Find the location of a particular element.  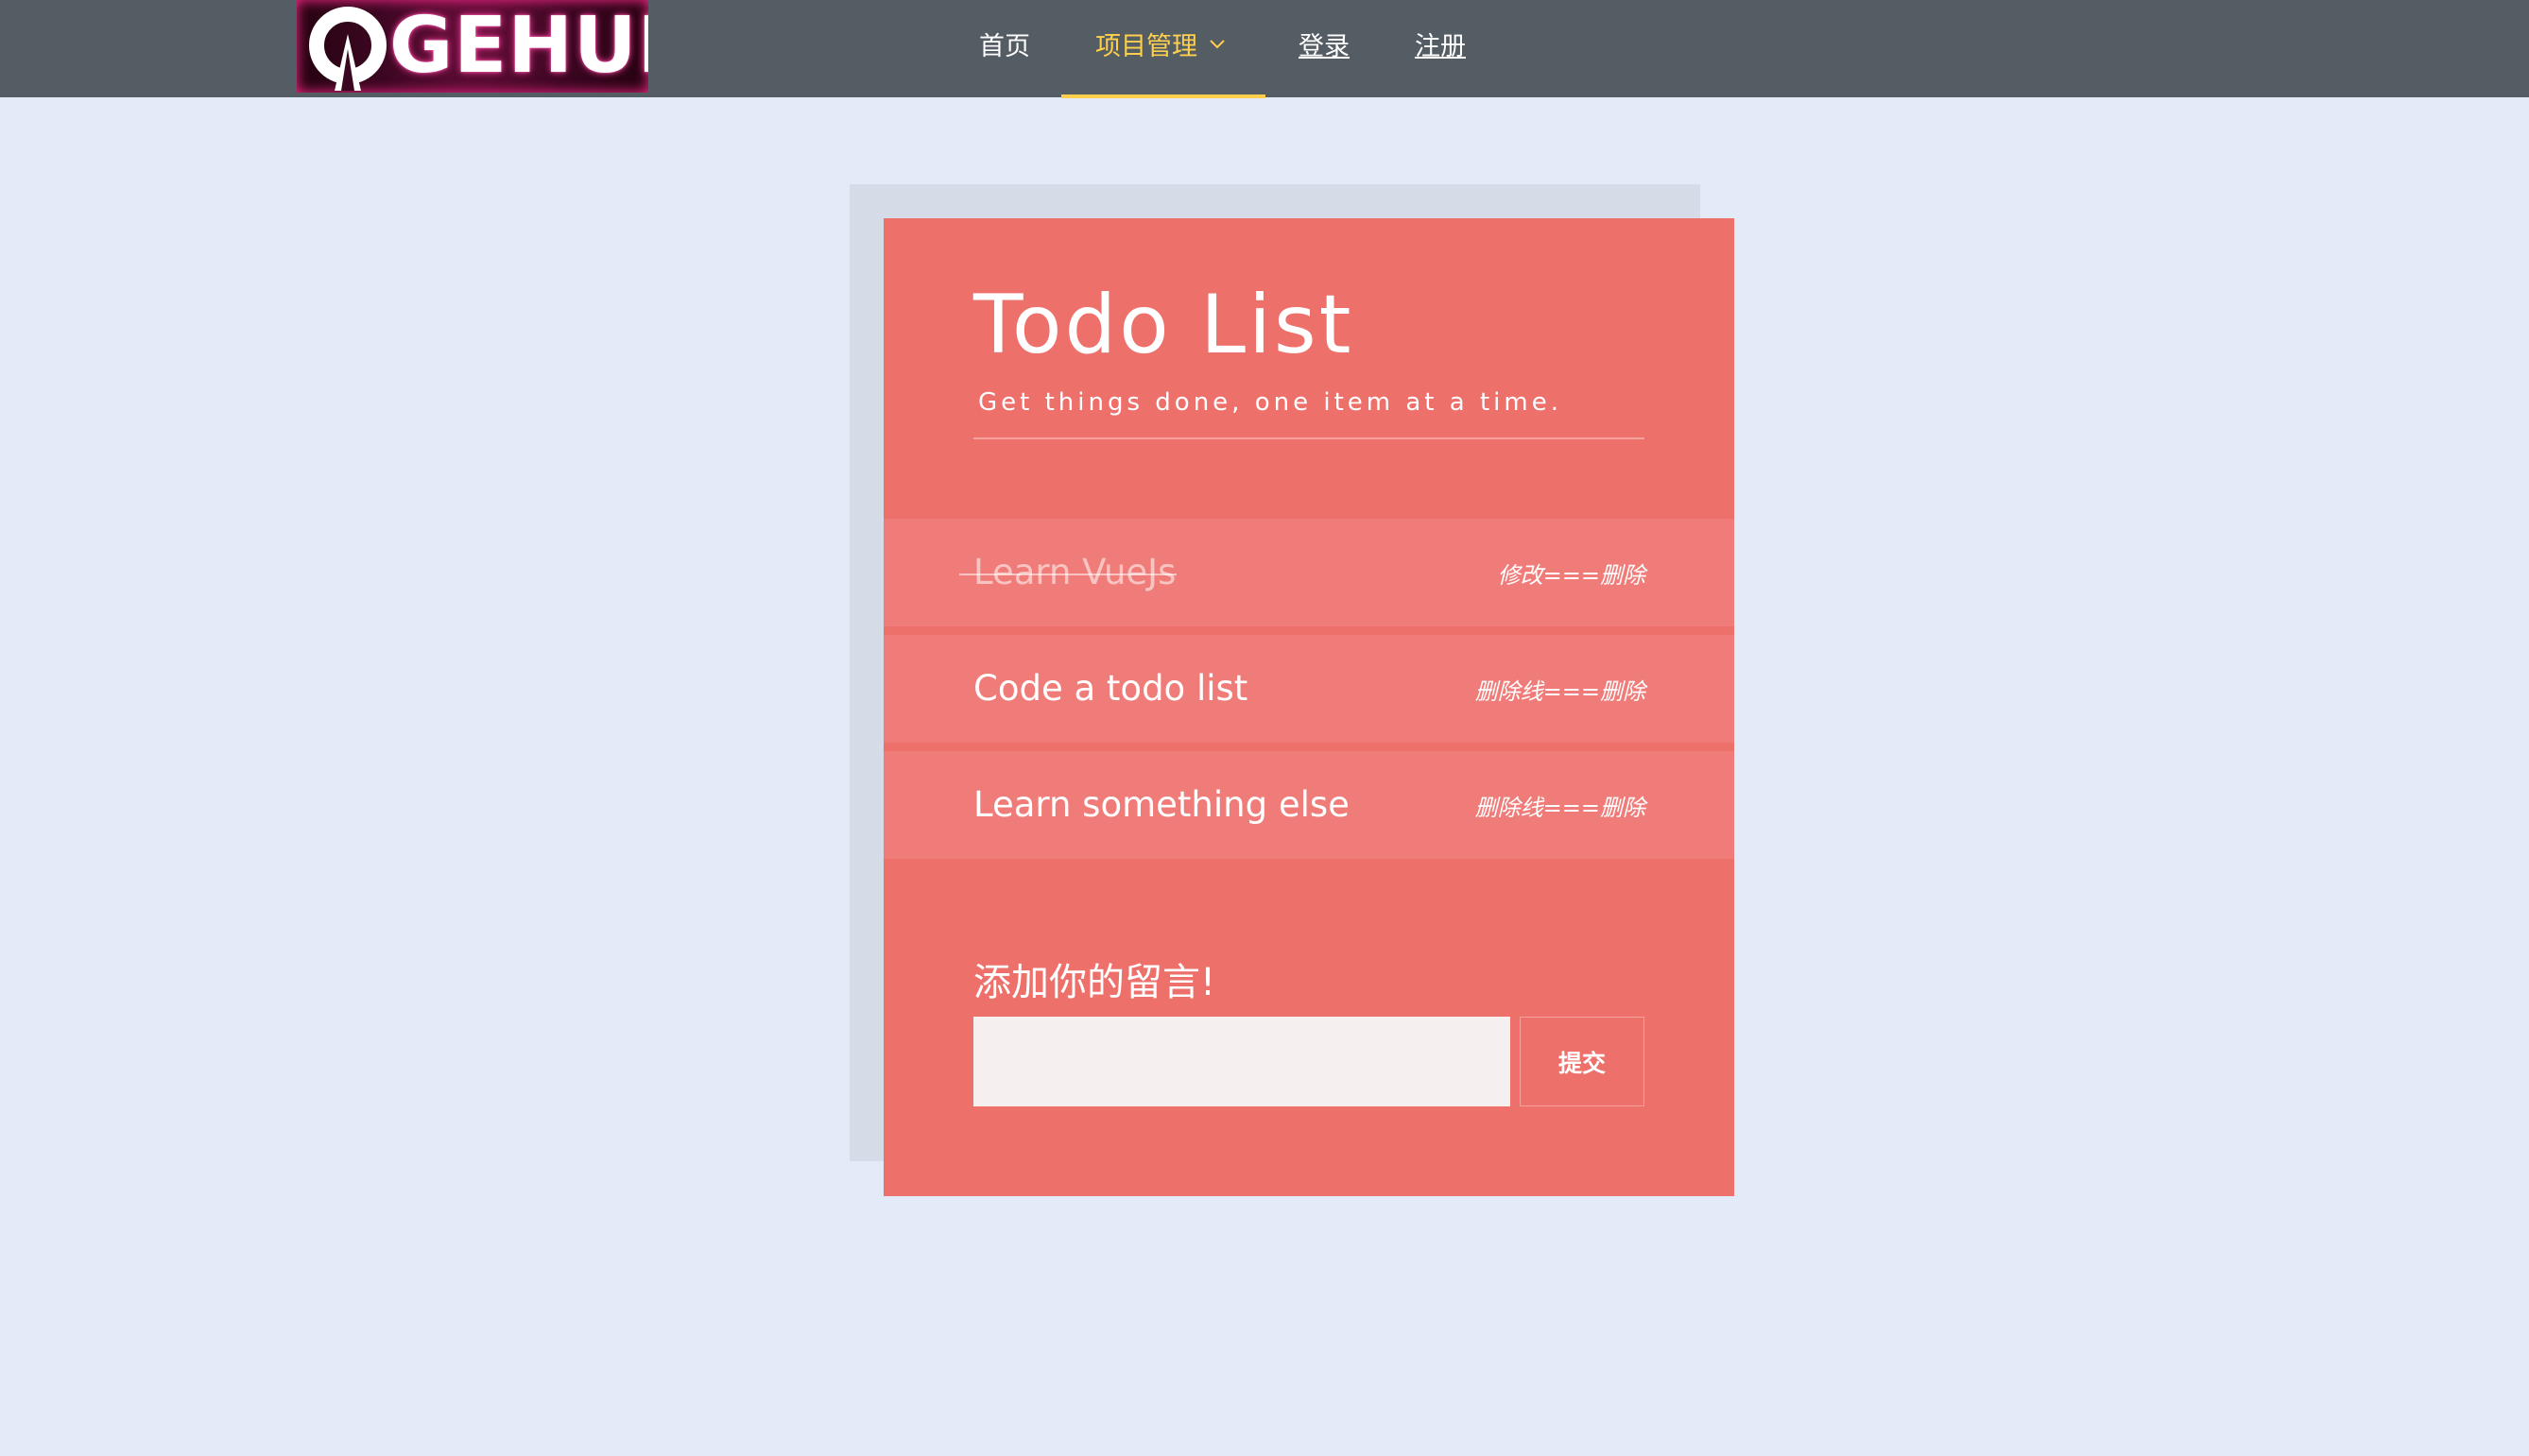

todo-item: Learn VueJs 修改===删除 is located at coordinates (1309, 572).